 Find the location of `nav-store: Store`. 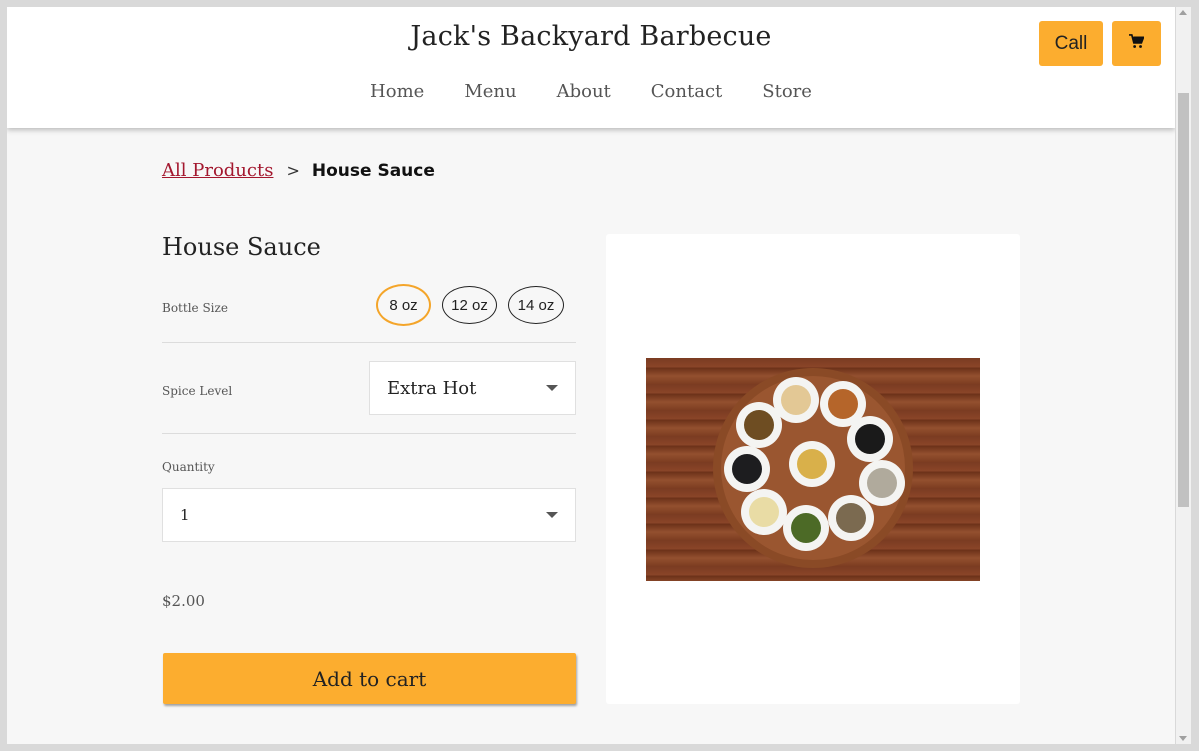

nav-store: Store is located at coordinates (787, 91).